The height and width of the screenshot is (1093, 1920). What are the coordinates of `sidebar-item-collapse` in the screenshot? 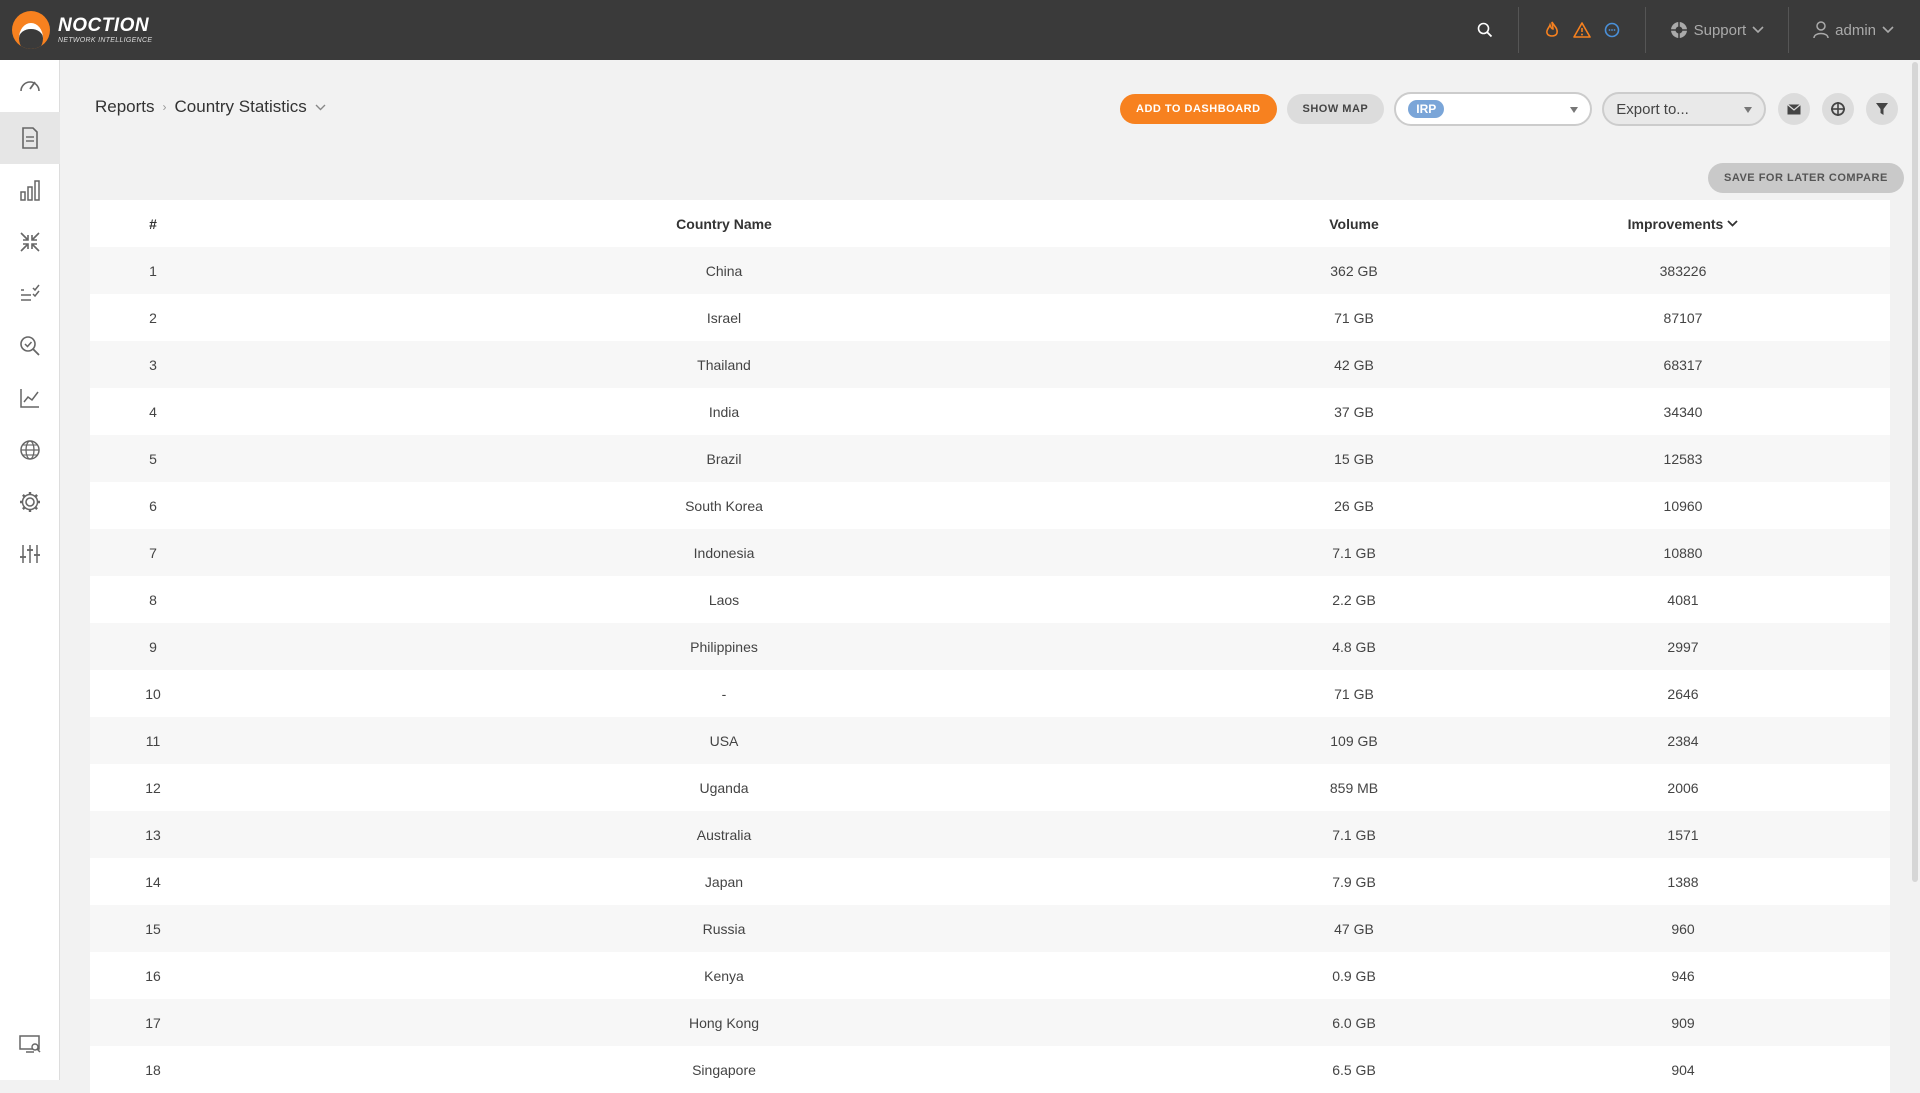 It's located at (30, 242).